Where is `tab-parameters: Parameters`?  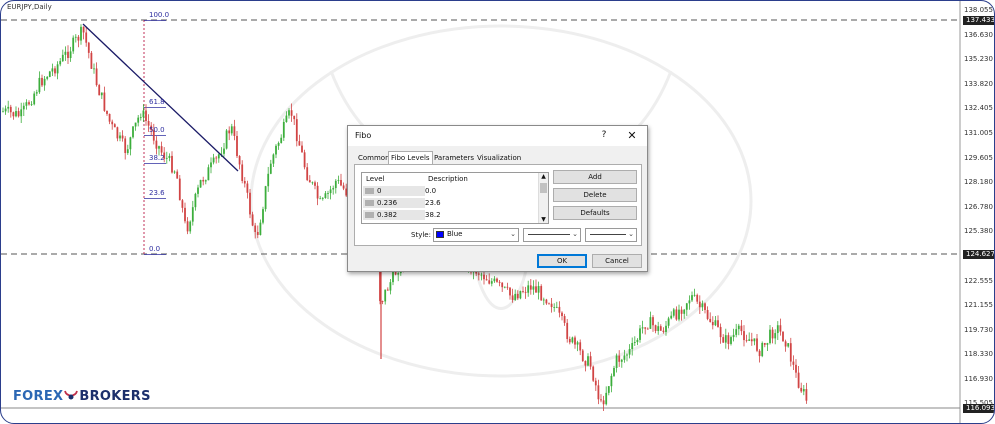
tab-parameters: Parameters is located at coordinates (454, 158).